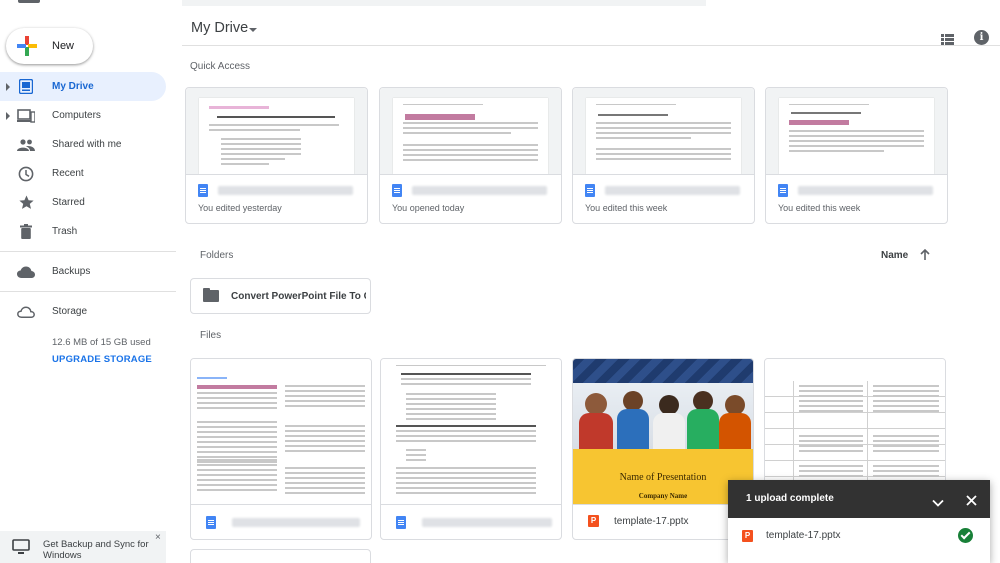 This screenshot has width=1000, height=563. I want to click on trash-icon, so click(26, 232).